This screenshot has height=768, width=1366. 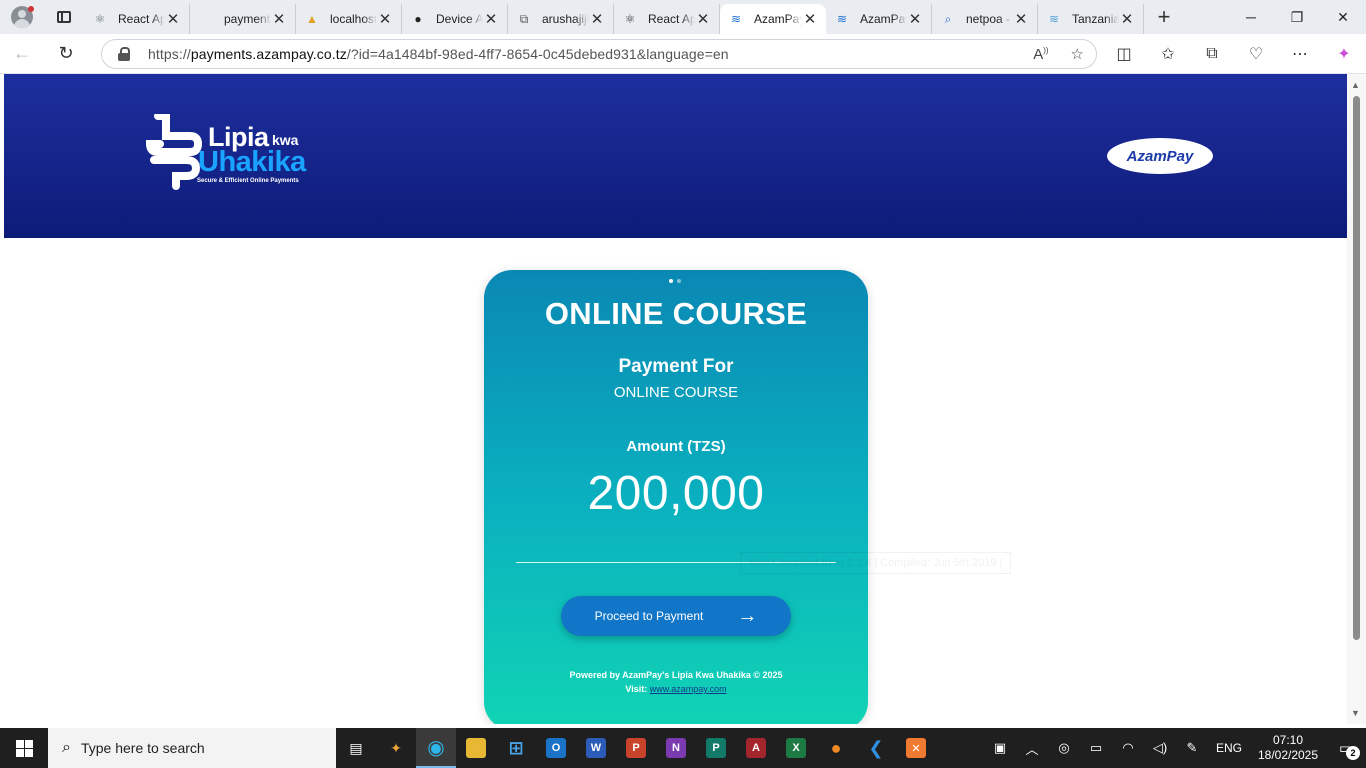 I want to click on restore-icon: ❐, so click(x=1297, y=16).